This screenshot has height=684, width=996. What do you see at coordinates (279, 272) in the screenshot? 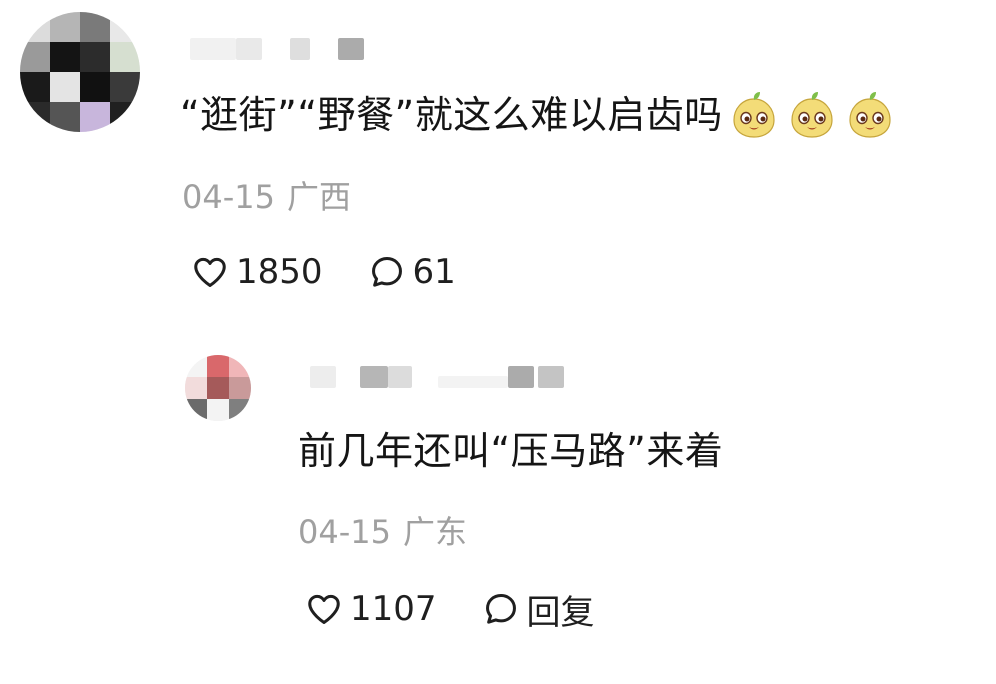
I see `like-count: 1850` at bounding box center [279, 272].